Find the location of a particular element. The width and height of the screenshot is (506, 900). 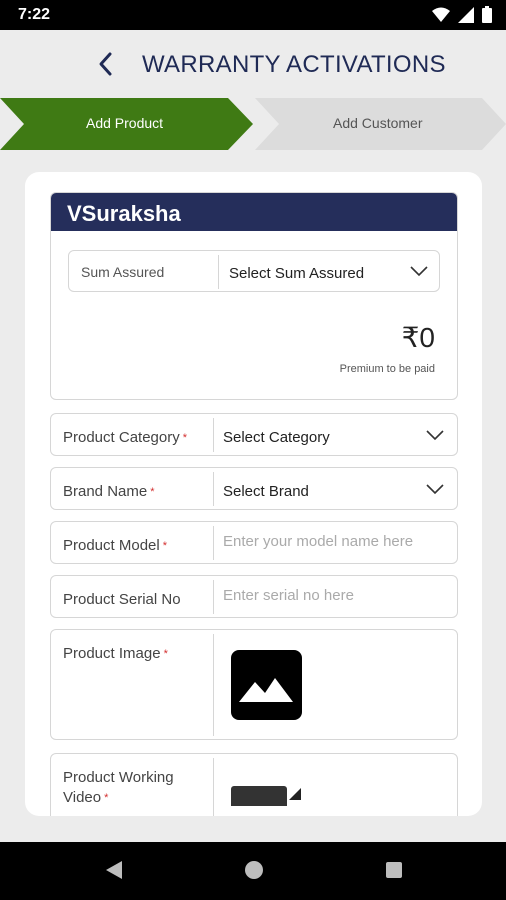

back-button is located at coordinates (108, 64).